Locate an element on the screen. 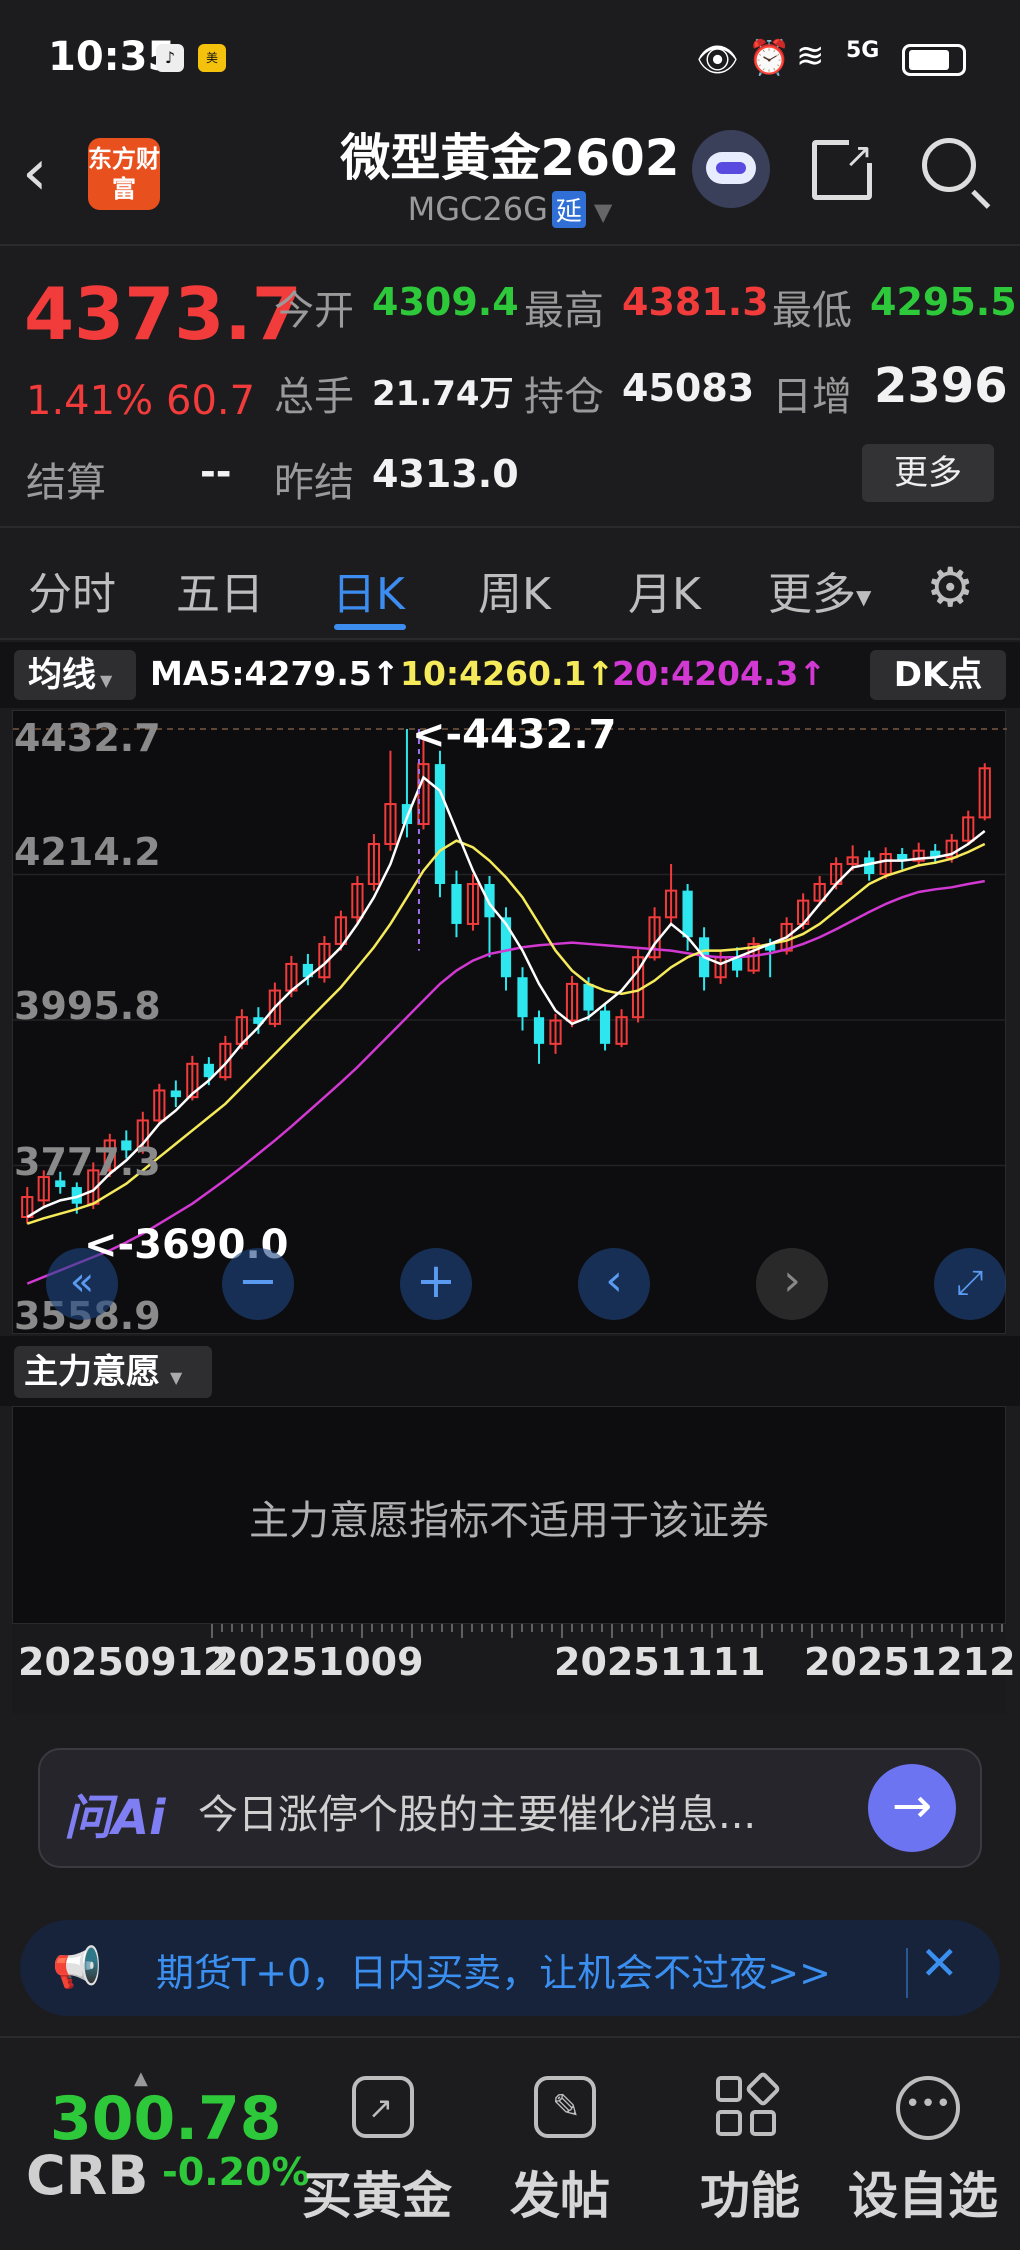 This screenshot has width=1020, height=2250. eye-icon: 👁 is located at coordinates (718, 60).